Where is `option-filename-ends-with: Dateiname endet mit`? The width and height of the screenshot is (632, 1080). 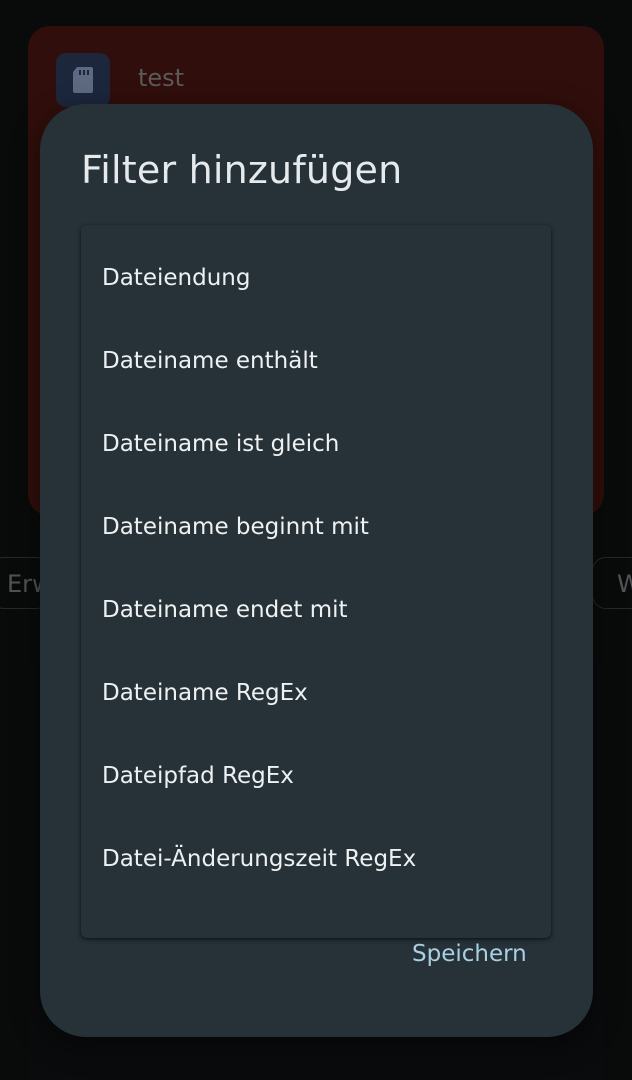 option-filename-ends-with: Dateiname endet mit is located at coordinates (316, 610).